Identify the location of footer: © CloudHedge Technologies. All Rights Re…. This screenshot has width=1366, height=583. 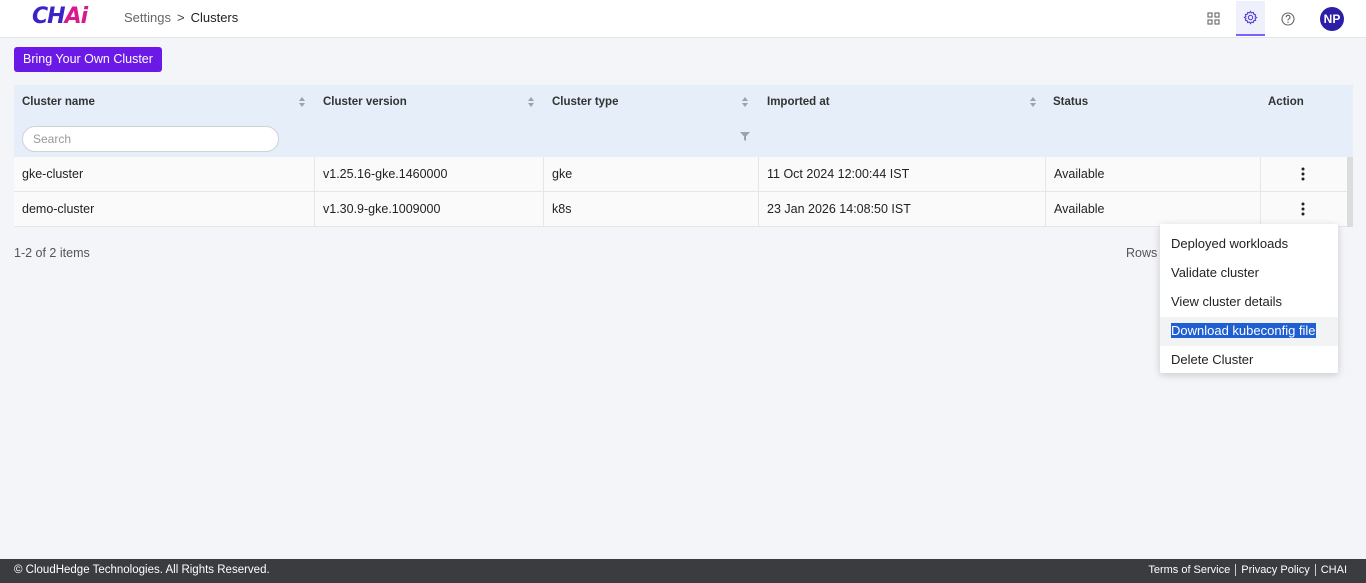
(683, 571).